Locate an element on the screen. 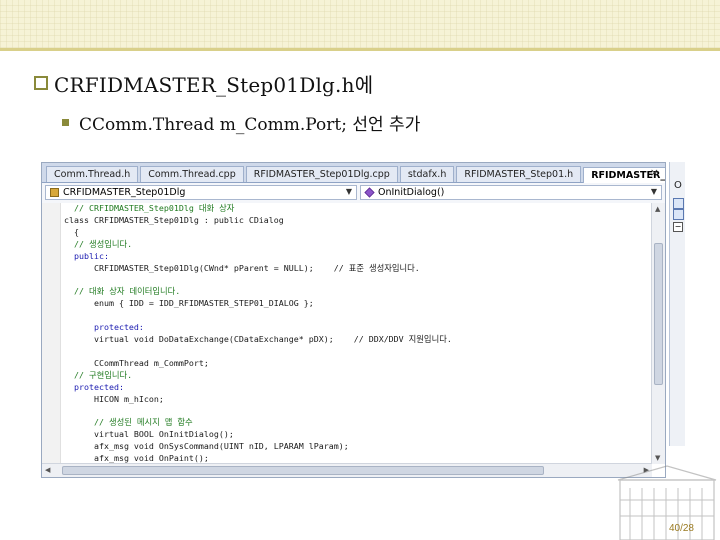 The width and height of the screenshot is (720, 540). vertical-scrollbar: ▲ ▼ is located at coordinates (658, 333).